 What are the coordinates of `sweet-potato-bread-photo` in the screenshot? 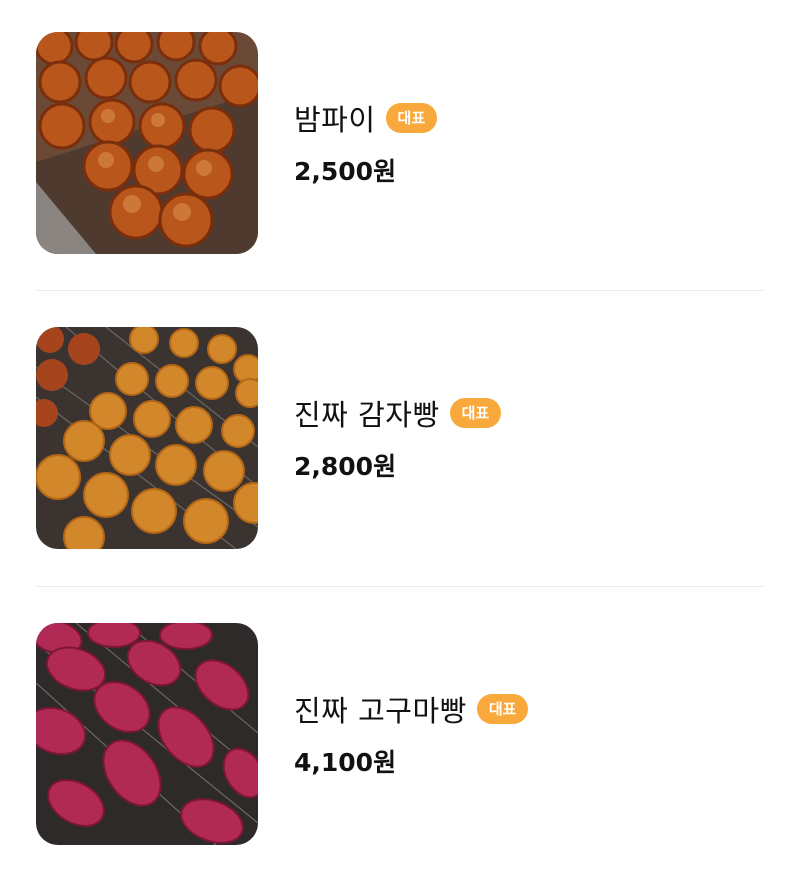 It's located at (147, 734).